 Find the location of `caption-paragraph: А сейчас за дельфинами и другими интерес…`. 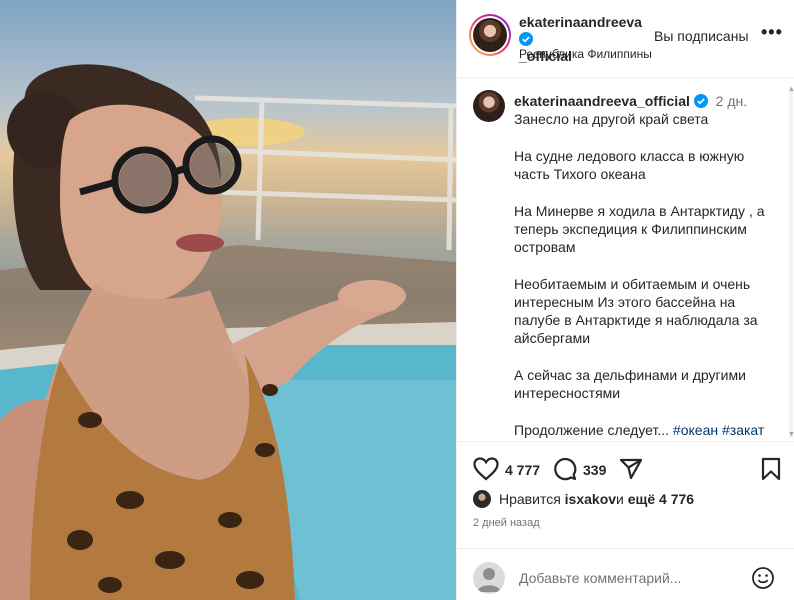

caption-paragraph: А сейчас за дельфинами и другими интерес… is located at coordinates (630, 384).